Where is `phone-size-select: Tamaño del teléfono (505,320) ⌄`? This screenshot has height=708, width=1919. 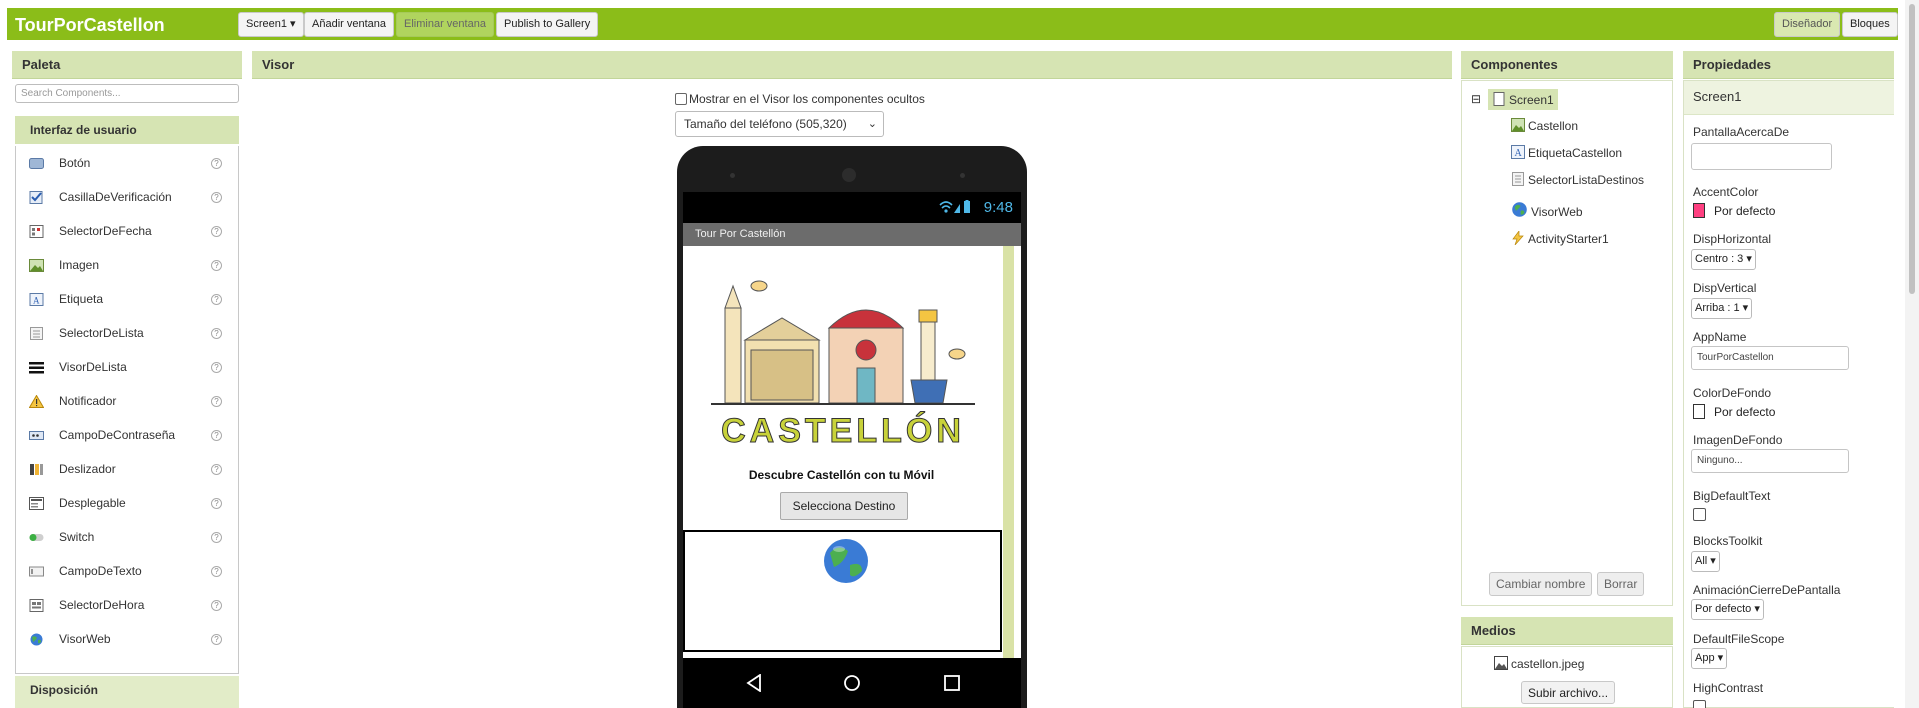 phone-size-select: Tamaño del teléfono (505,320) ⌄ is located at coordinates (779, 124).